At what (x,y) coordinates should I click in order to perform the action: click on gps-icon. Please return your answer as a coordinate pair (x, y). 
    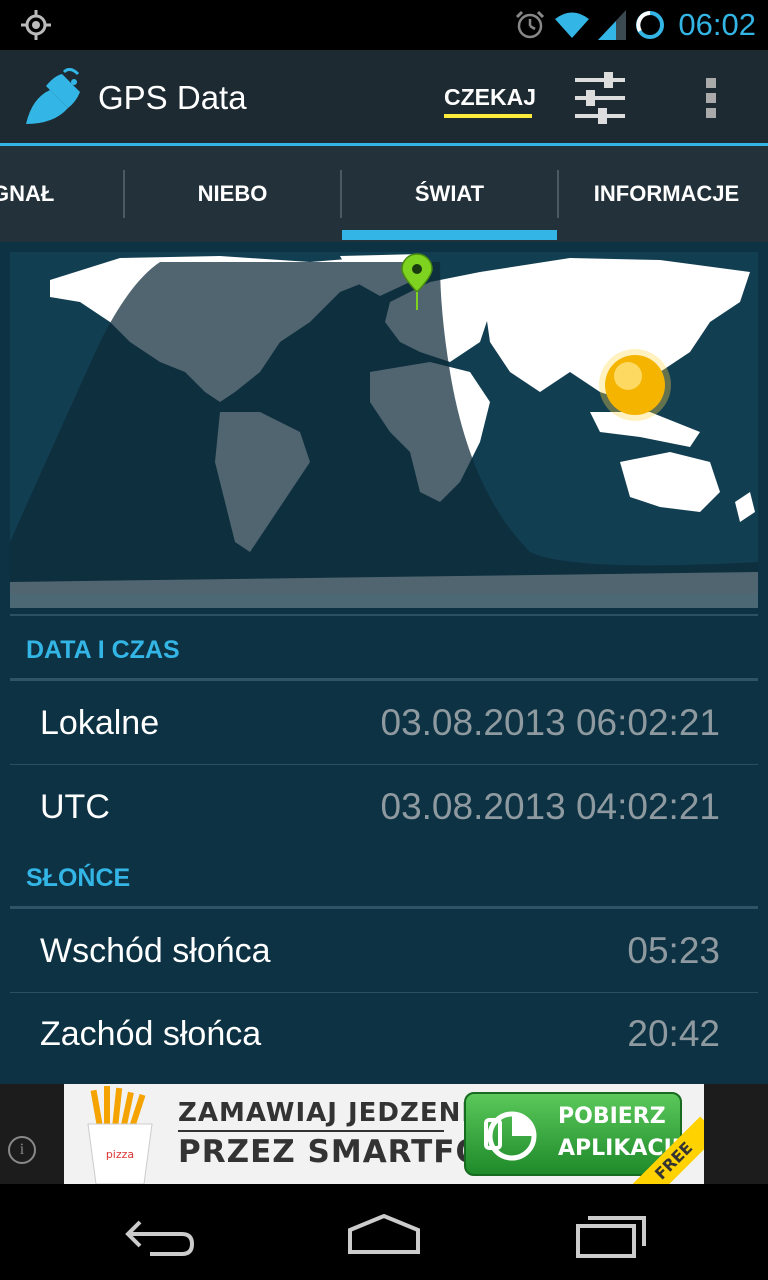
    Looking at the image, I should click on (36, 25).